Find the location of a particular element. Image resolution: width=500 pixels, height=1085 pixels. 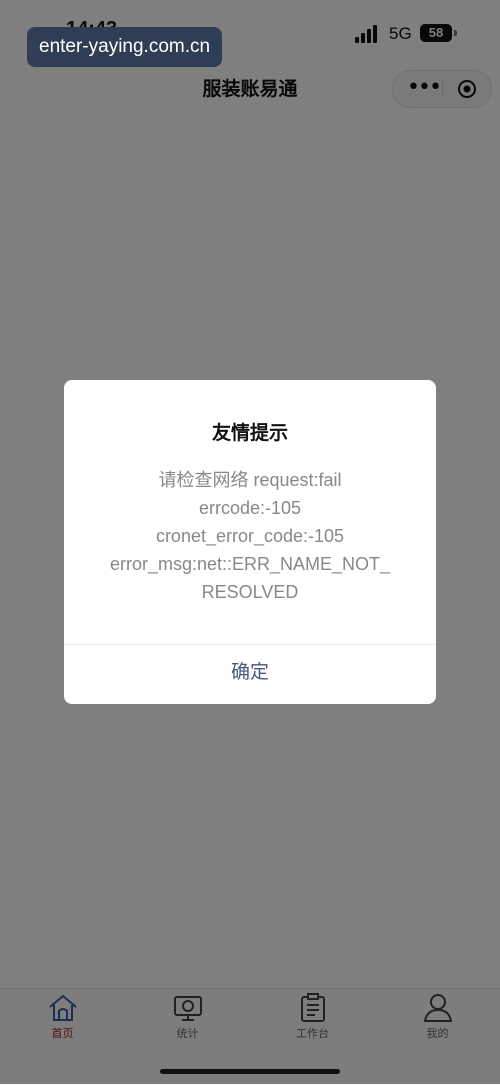

dialog-title: 友情提示 is located at coordinates (249, 433).